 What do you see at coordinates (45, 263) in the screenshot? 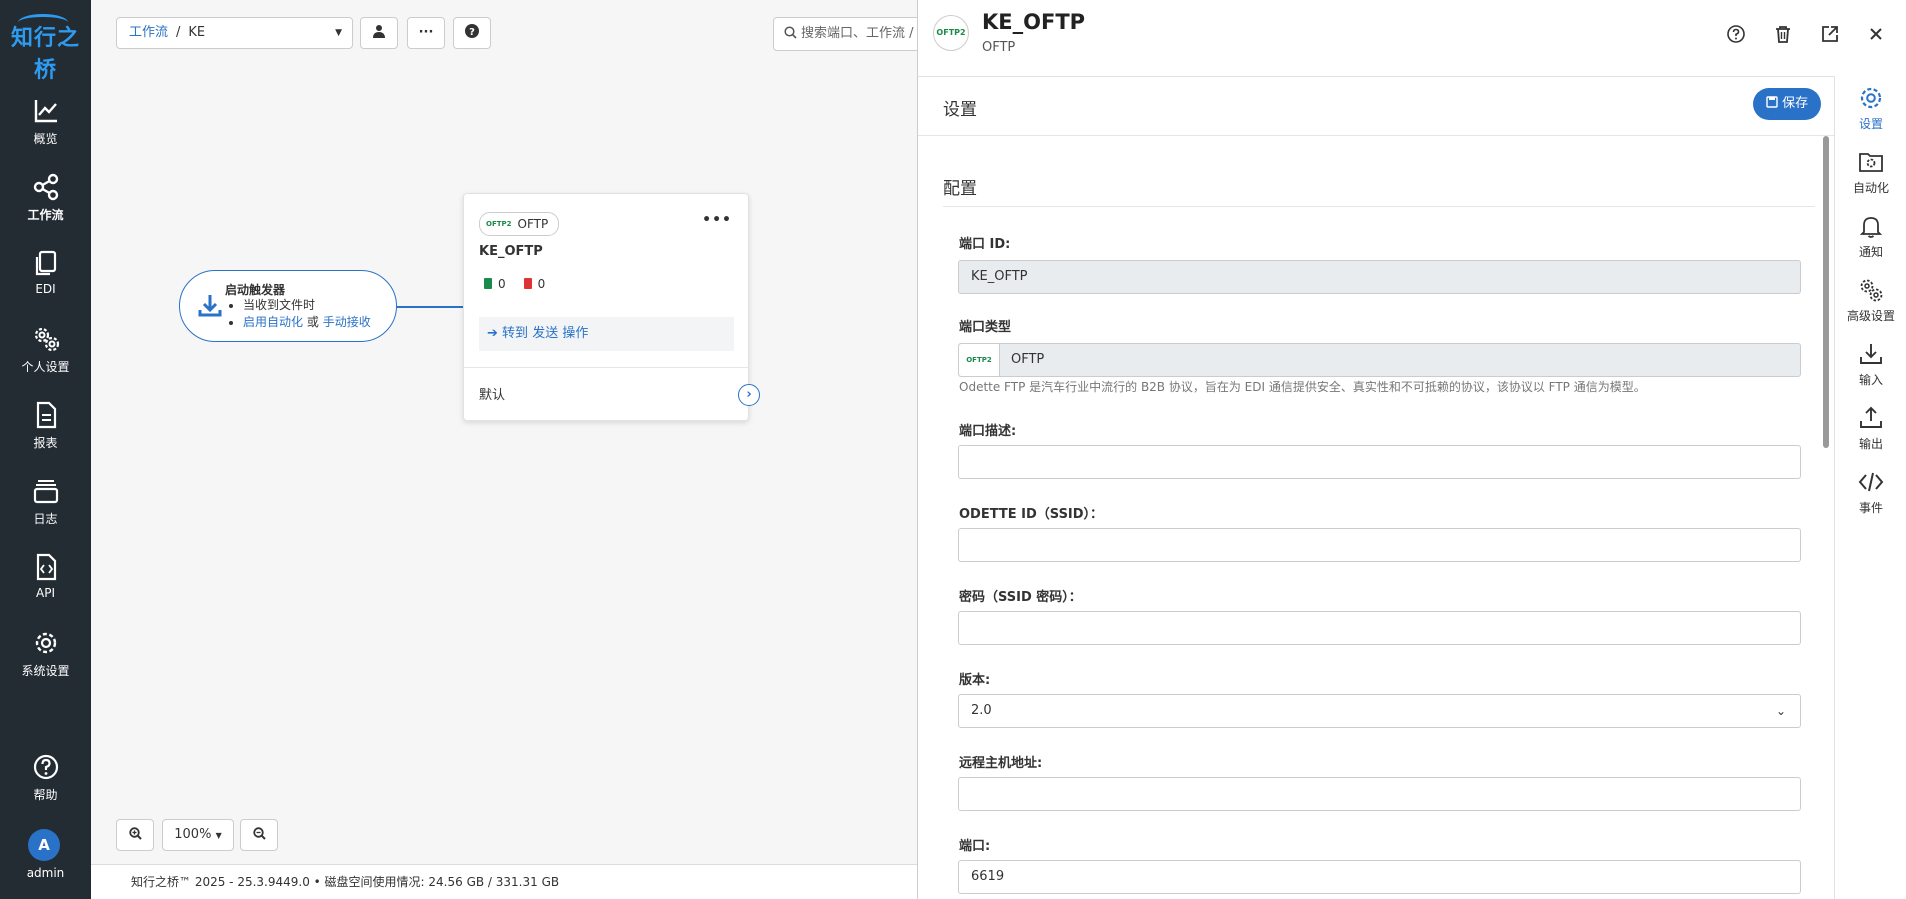
I see `copy-documents-icon` at bounding box center [45, 263].